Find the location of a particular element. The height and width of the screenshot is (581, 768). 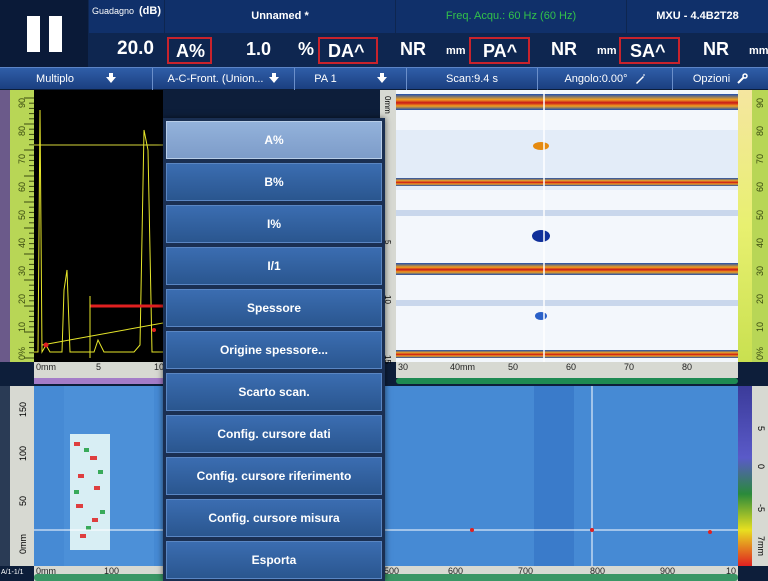

gain-unit: (dB) is located at coordinates (150, 11).